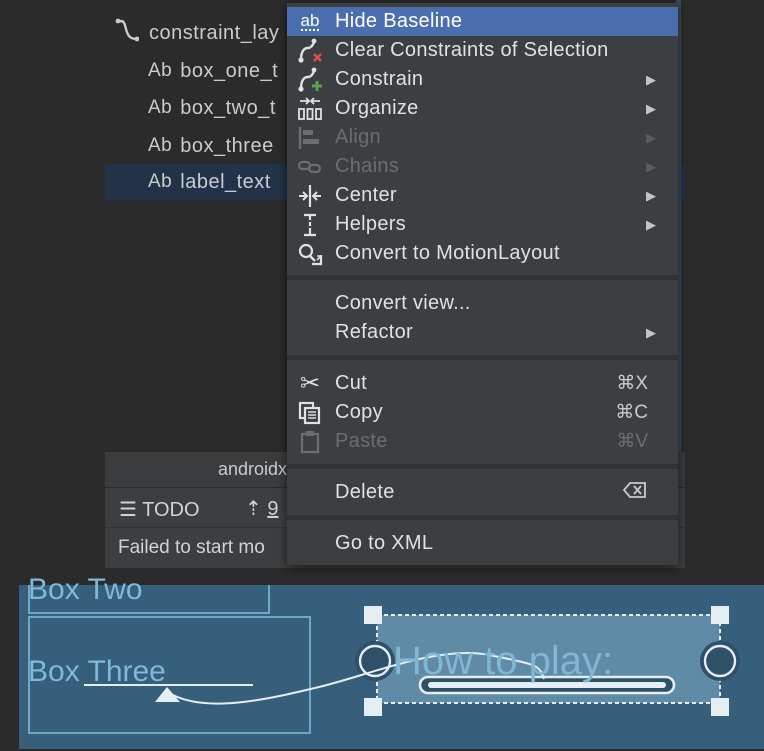  Describe the element at coordinates (310, 225) in the screenshot. I see `helpers-icon` at that location.